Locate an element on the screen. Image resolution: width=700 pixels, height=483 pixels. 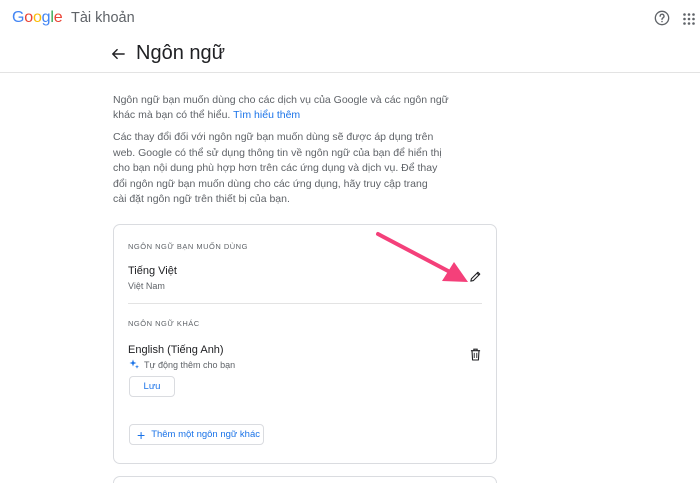
help-icon is located at coordinates (662, 18).